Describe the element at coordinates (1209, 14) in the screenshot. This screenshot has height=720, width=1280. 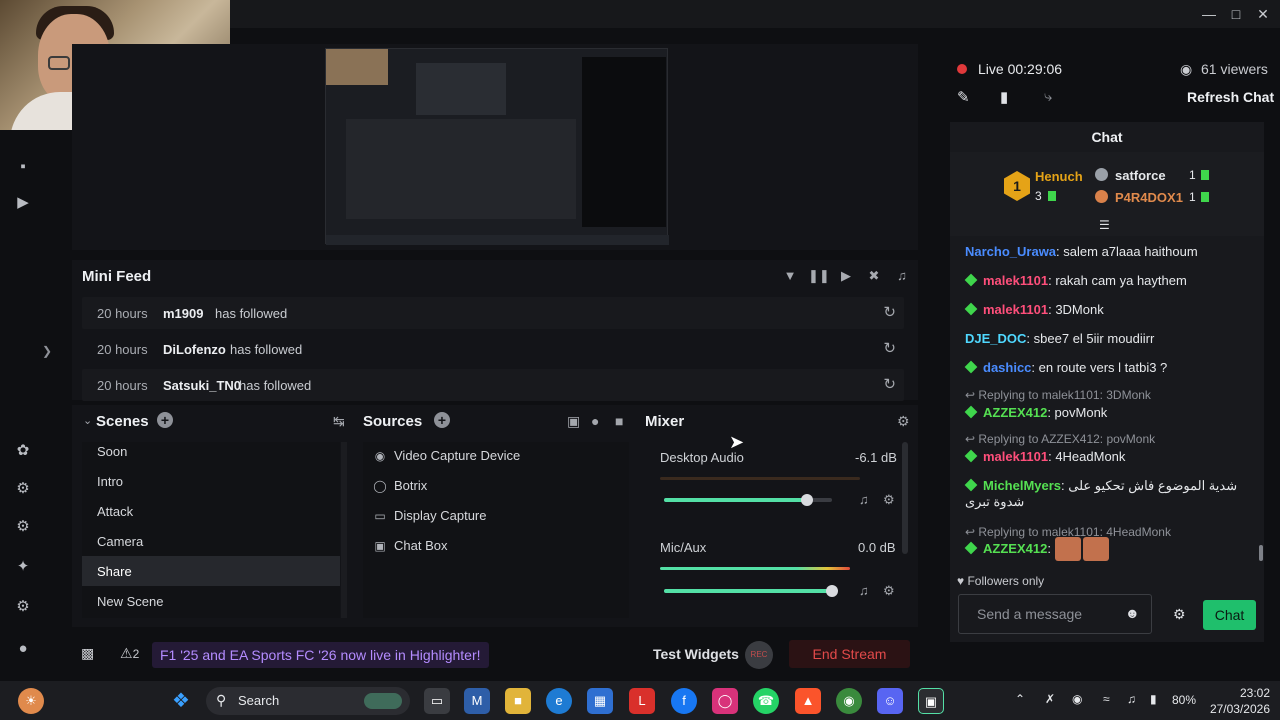
I see `minimize-icon: —` at that location.